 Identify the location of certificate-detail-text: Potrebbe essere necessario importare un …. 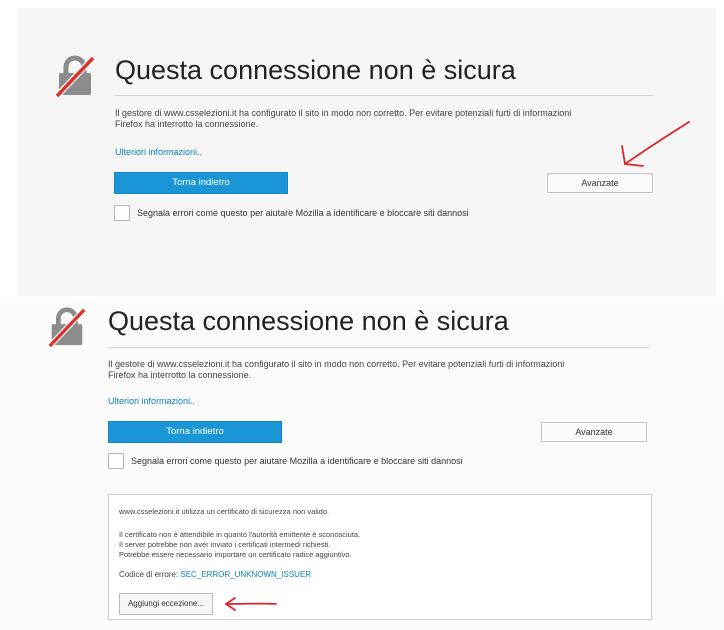
(235, 554).